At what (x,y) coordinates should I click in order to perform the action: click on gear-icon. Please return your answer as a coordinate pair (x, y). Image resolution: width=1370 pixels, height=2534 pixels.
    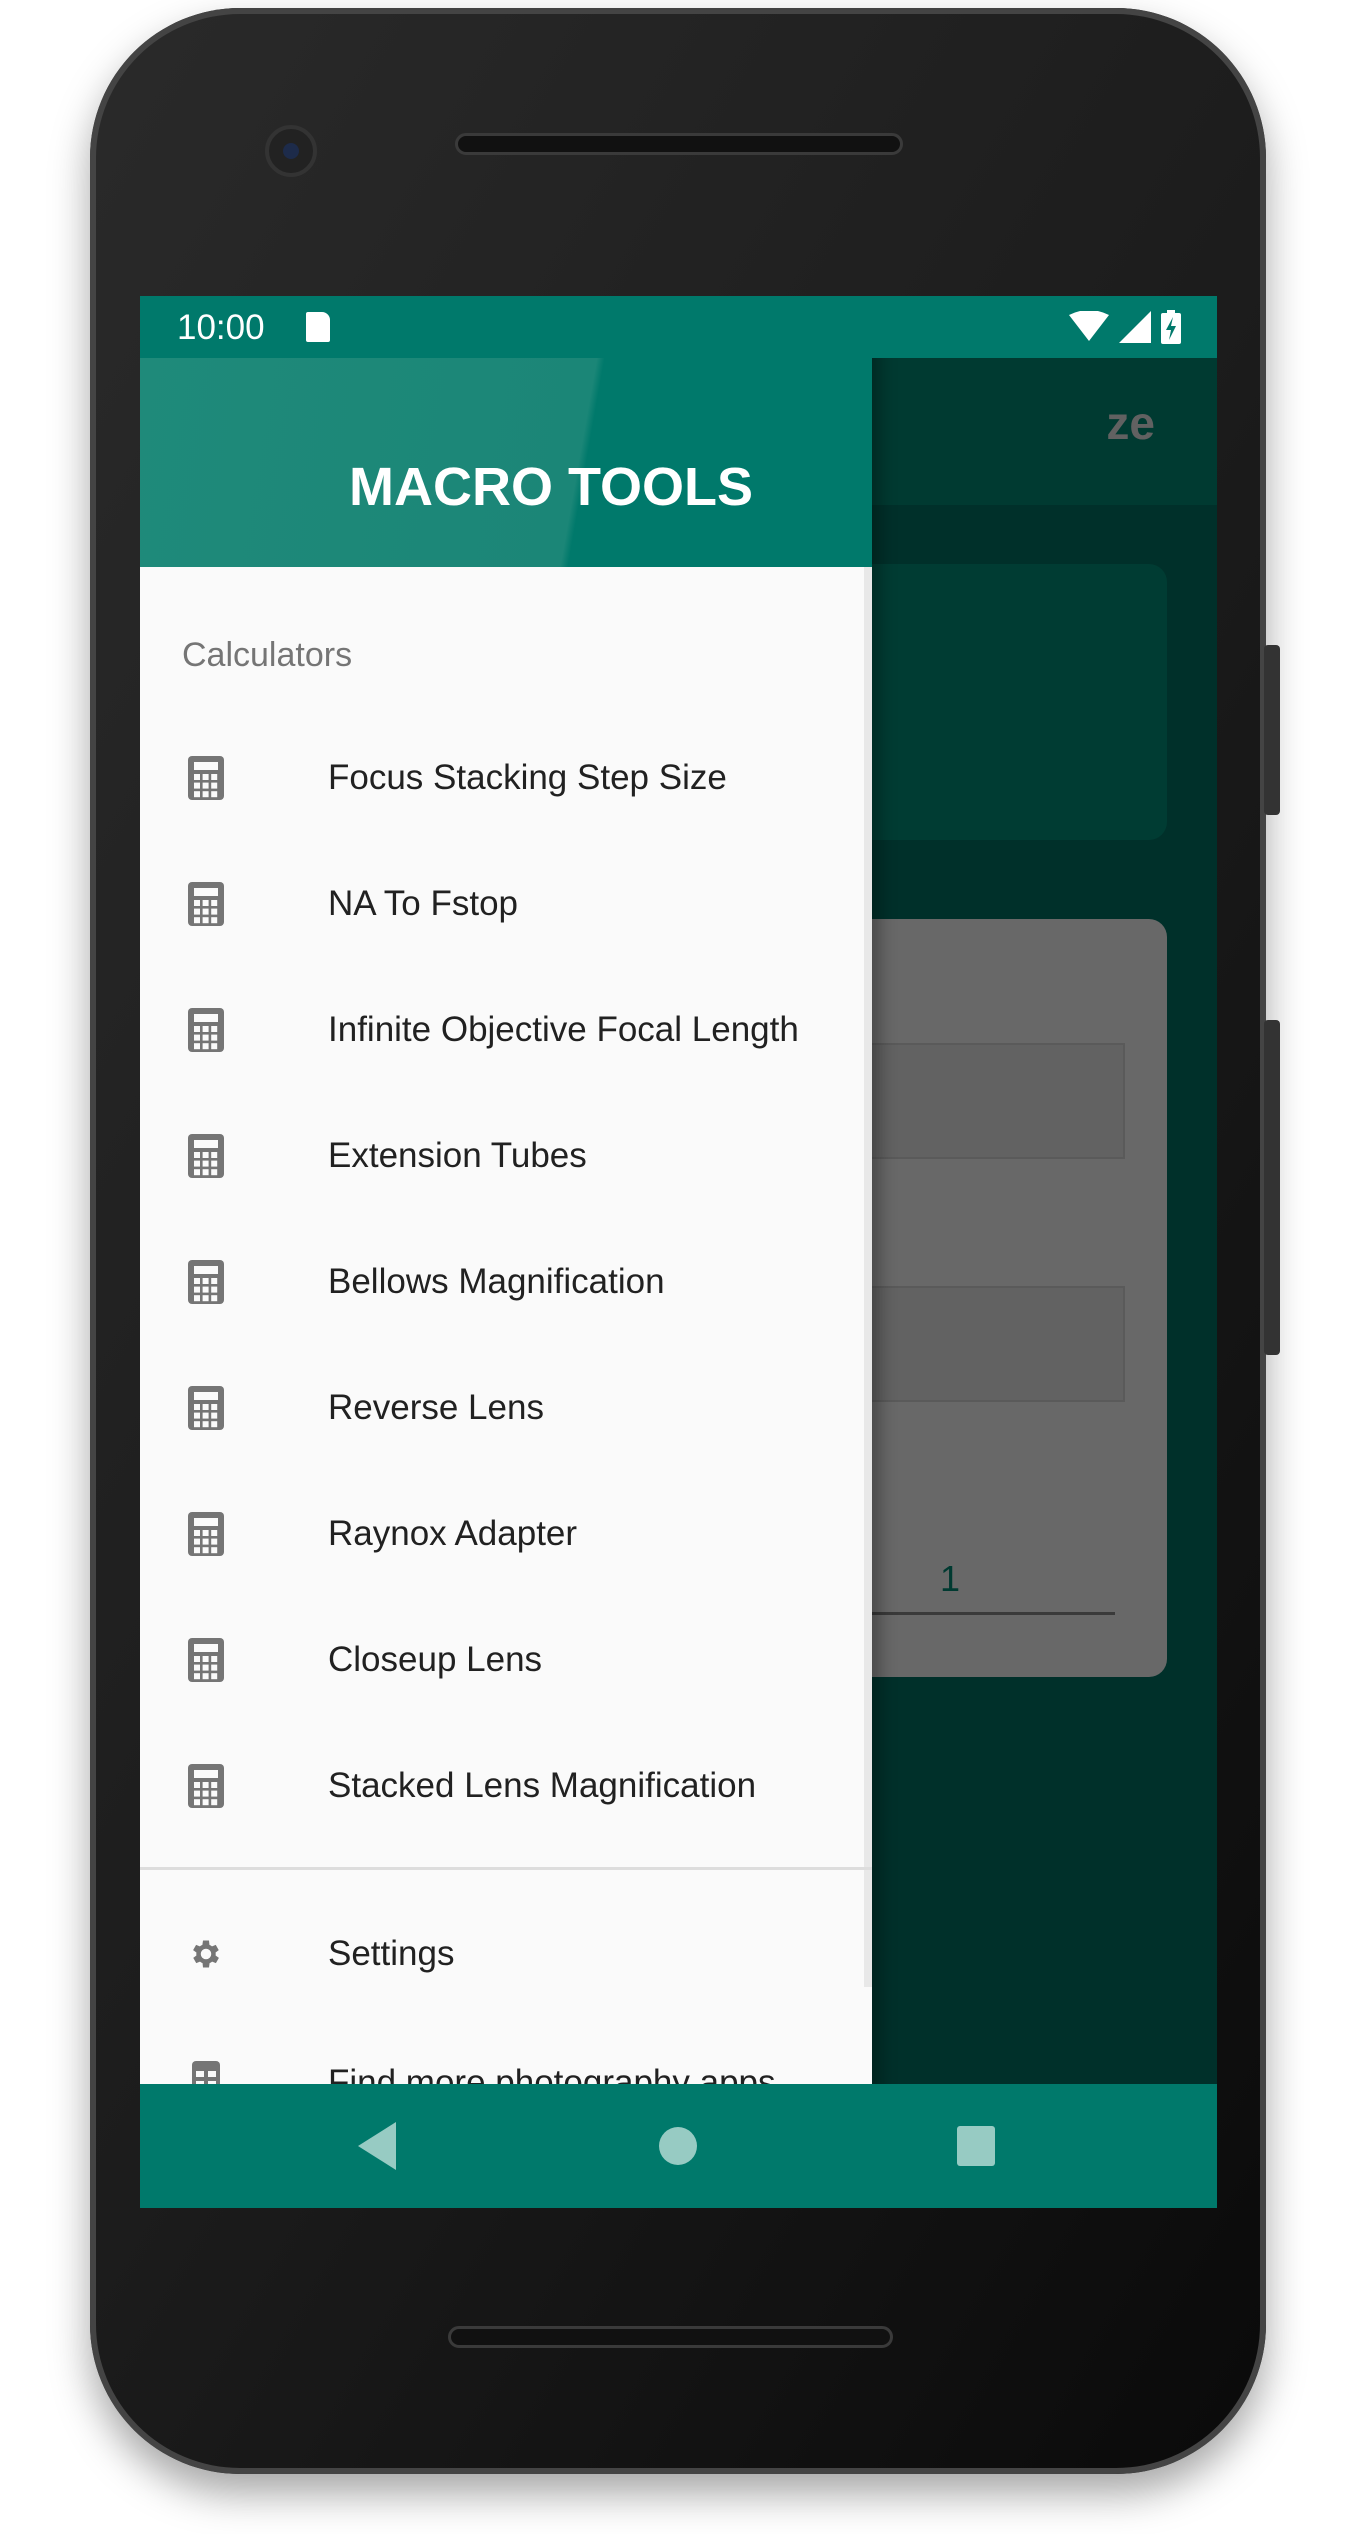
    Looking at the image, I should click on (206, 1954).